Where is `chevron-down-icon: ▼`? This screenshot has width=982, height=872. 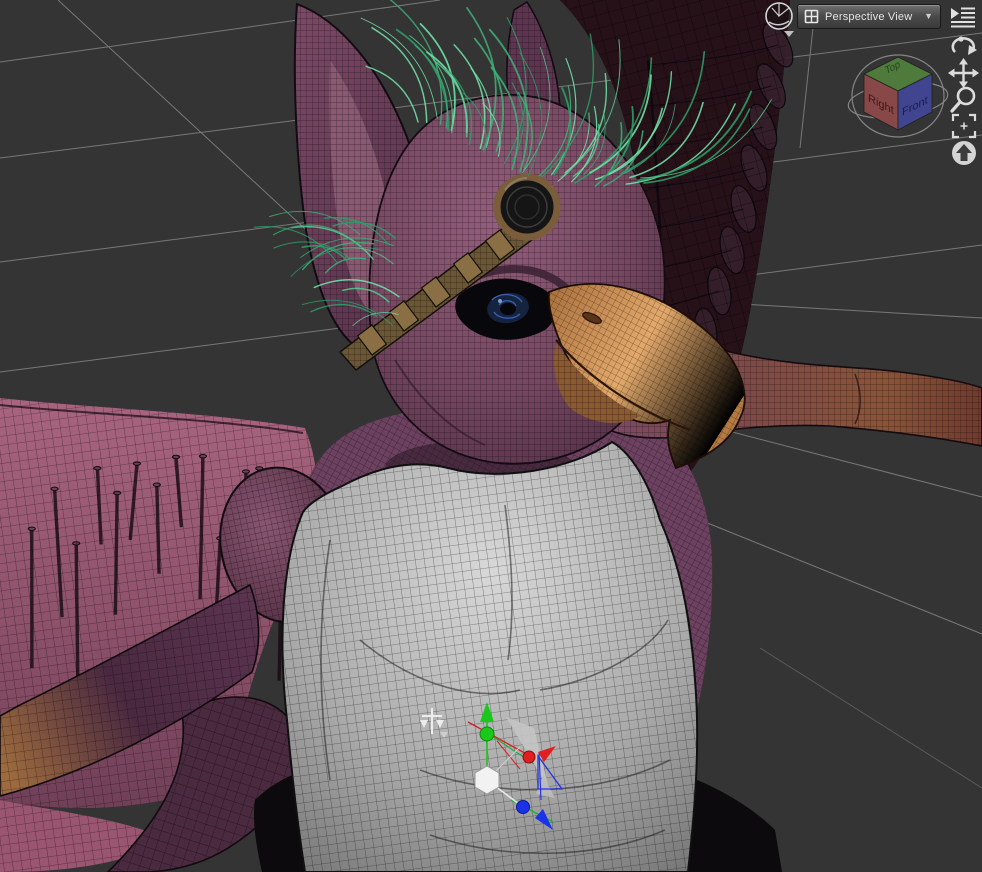 chevron-down-icon: ▼ is located at coordinates (928, 16).